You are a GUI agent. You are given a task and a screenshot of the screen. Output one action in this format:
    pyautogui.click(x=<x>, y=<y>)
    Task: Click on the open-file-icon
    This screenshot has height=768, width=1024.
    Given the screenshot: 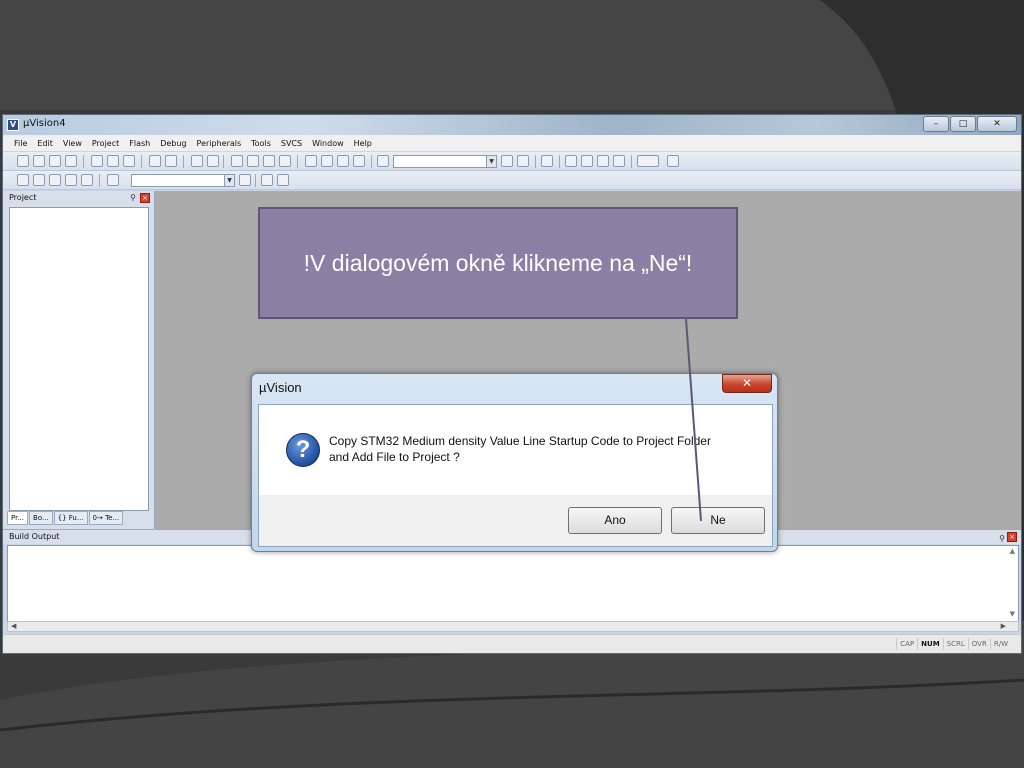 What is the action you would take?
    pyautogui.click(x=39, y=161)
    